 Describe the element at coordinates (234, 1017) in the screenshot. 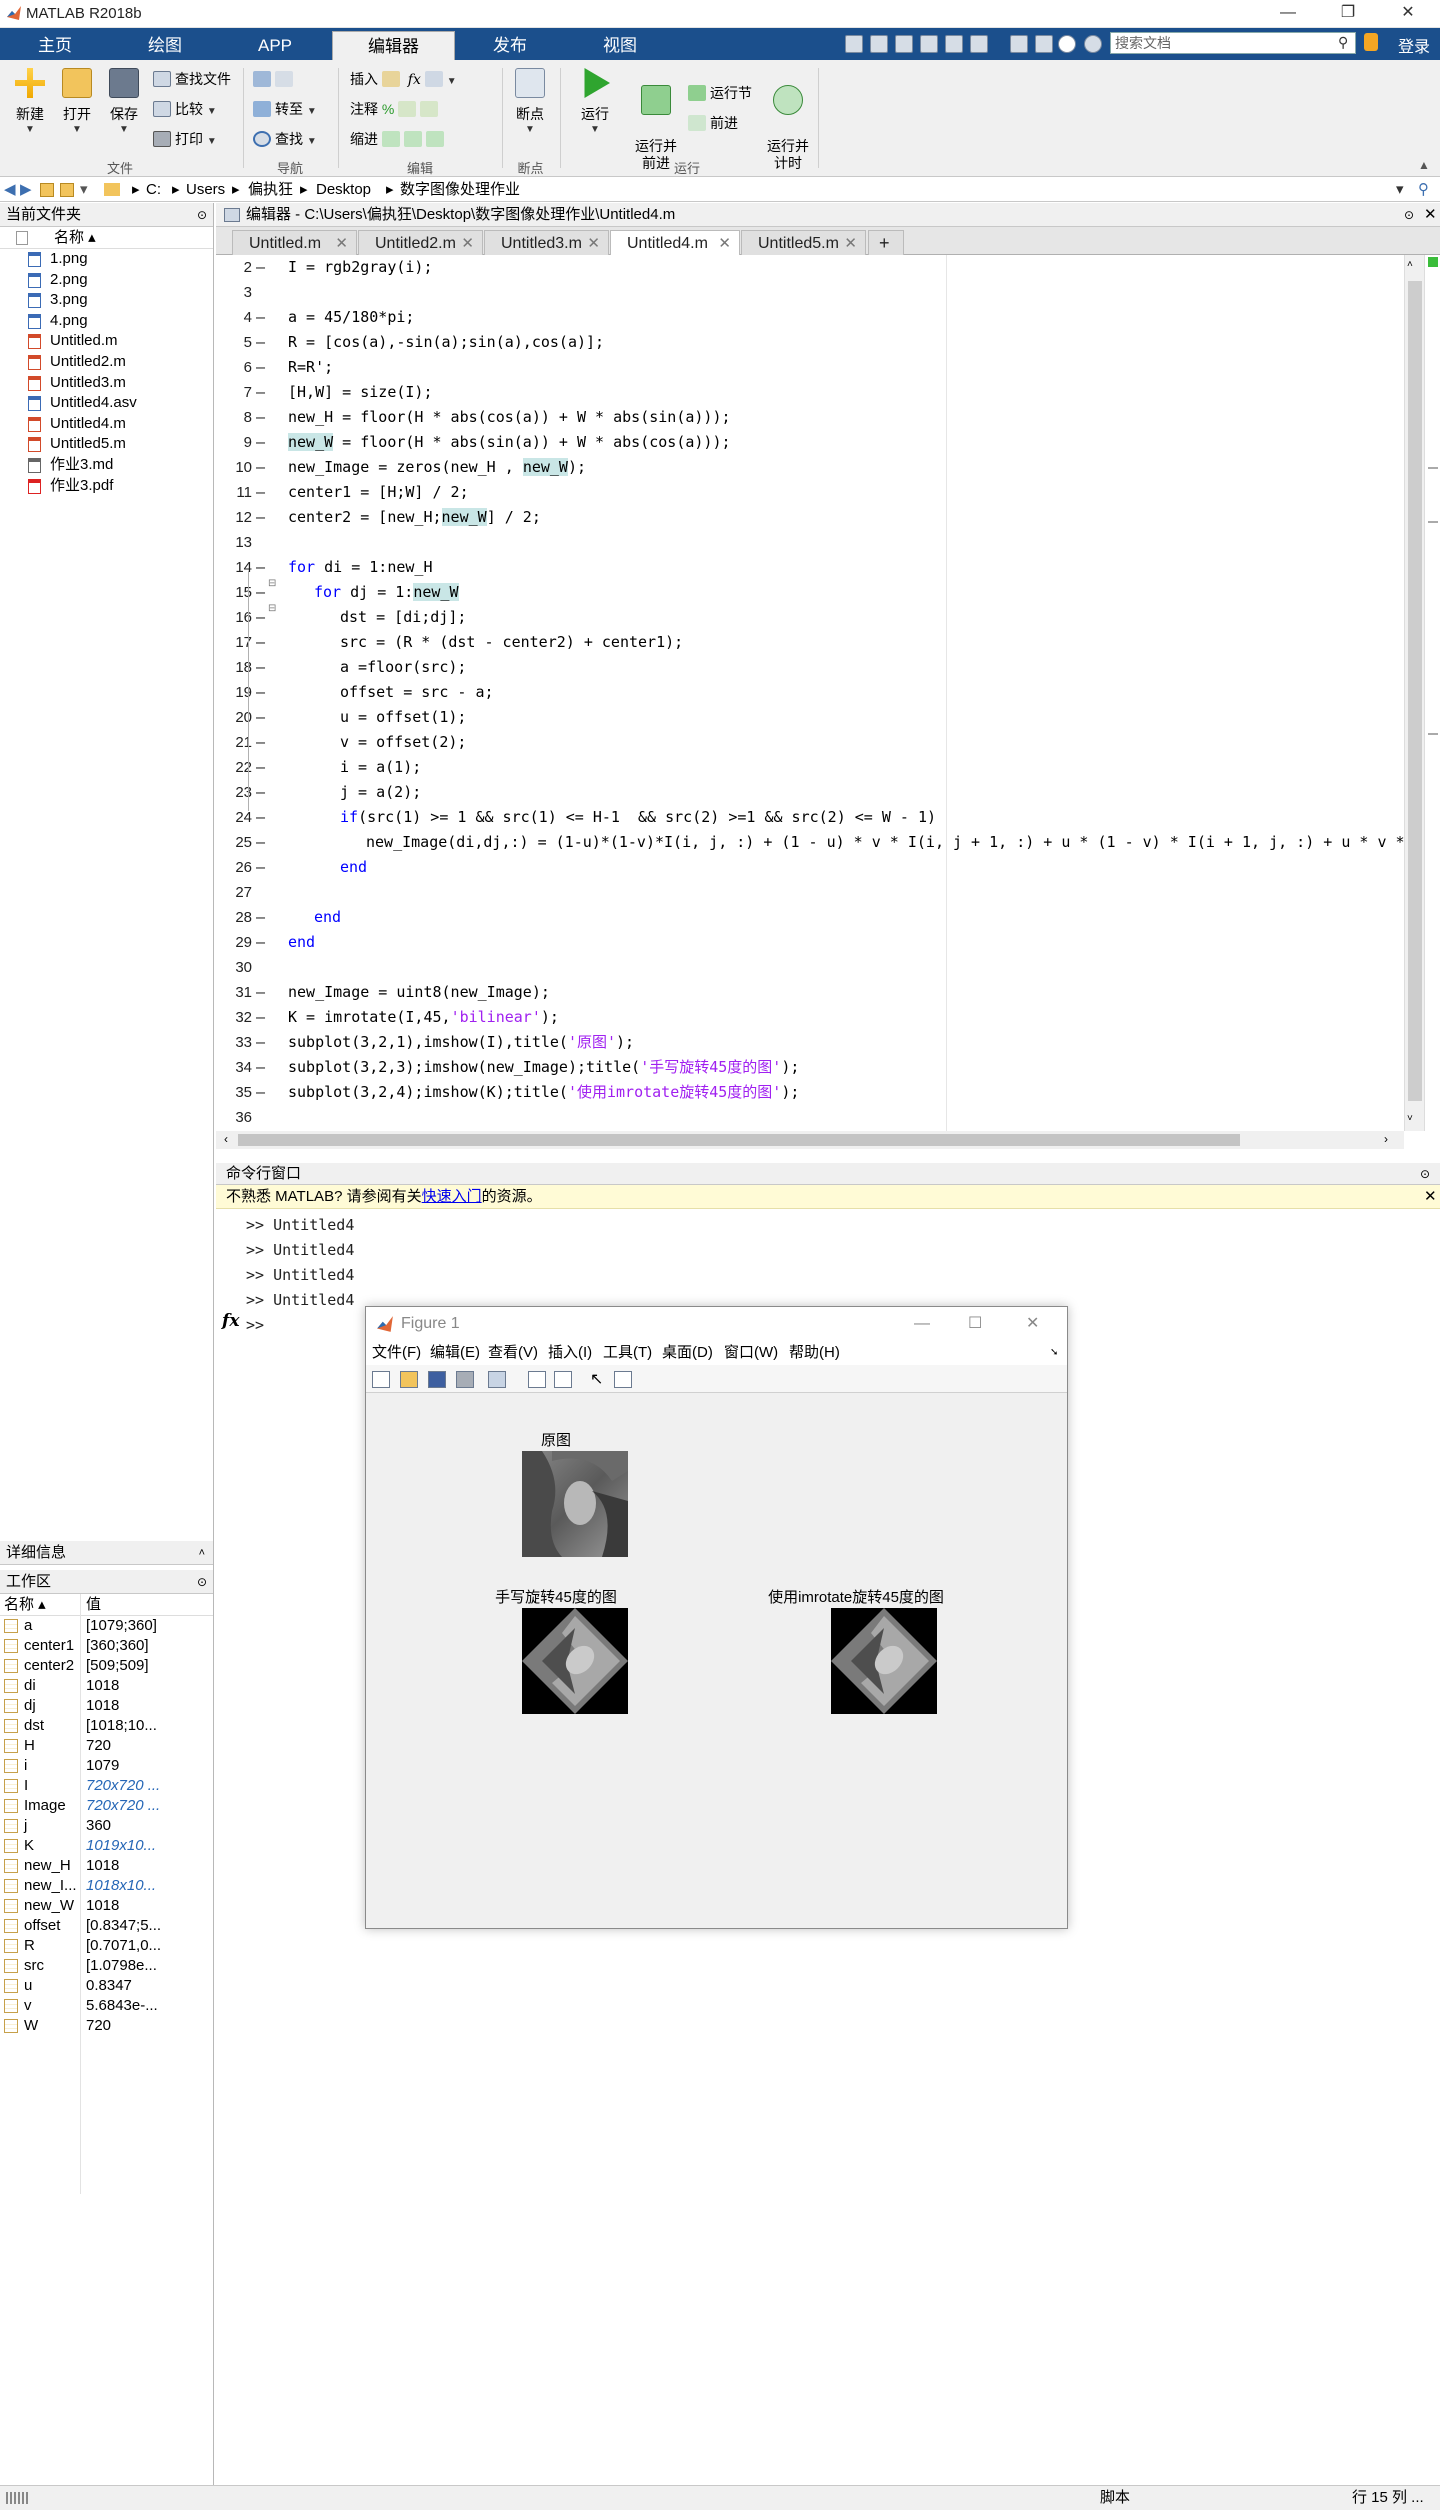

I see `line-number: 32` at that location.